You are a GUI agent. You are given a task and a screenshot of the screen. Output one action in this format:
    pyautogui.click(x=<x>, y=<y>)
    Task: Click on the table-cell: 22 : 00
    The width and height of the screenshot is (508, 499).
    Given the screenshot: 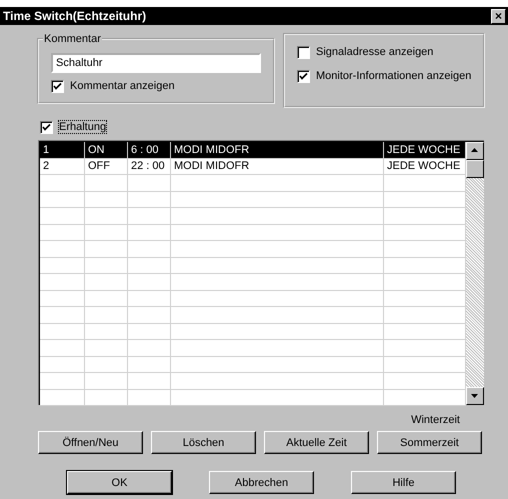 What is the action you would take?
    pyautogui.click(x=149, y=166)
    